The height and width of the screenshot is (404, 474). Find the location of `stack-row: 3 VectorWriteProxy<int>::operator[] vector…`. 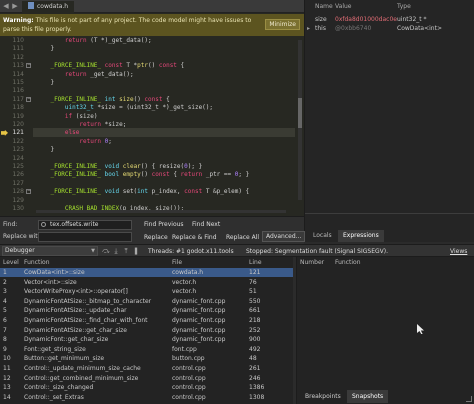

stack-row: 3 VectorWriteProxy<int>::operator[] vector… is located at coordinates (146, 291).